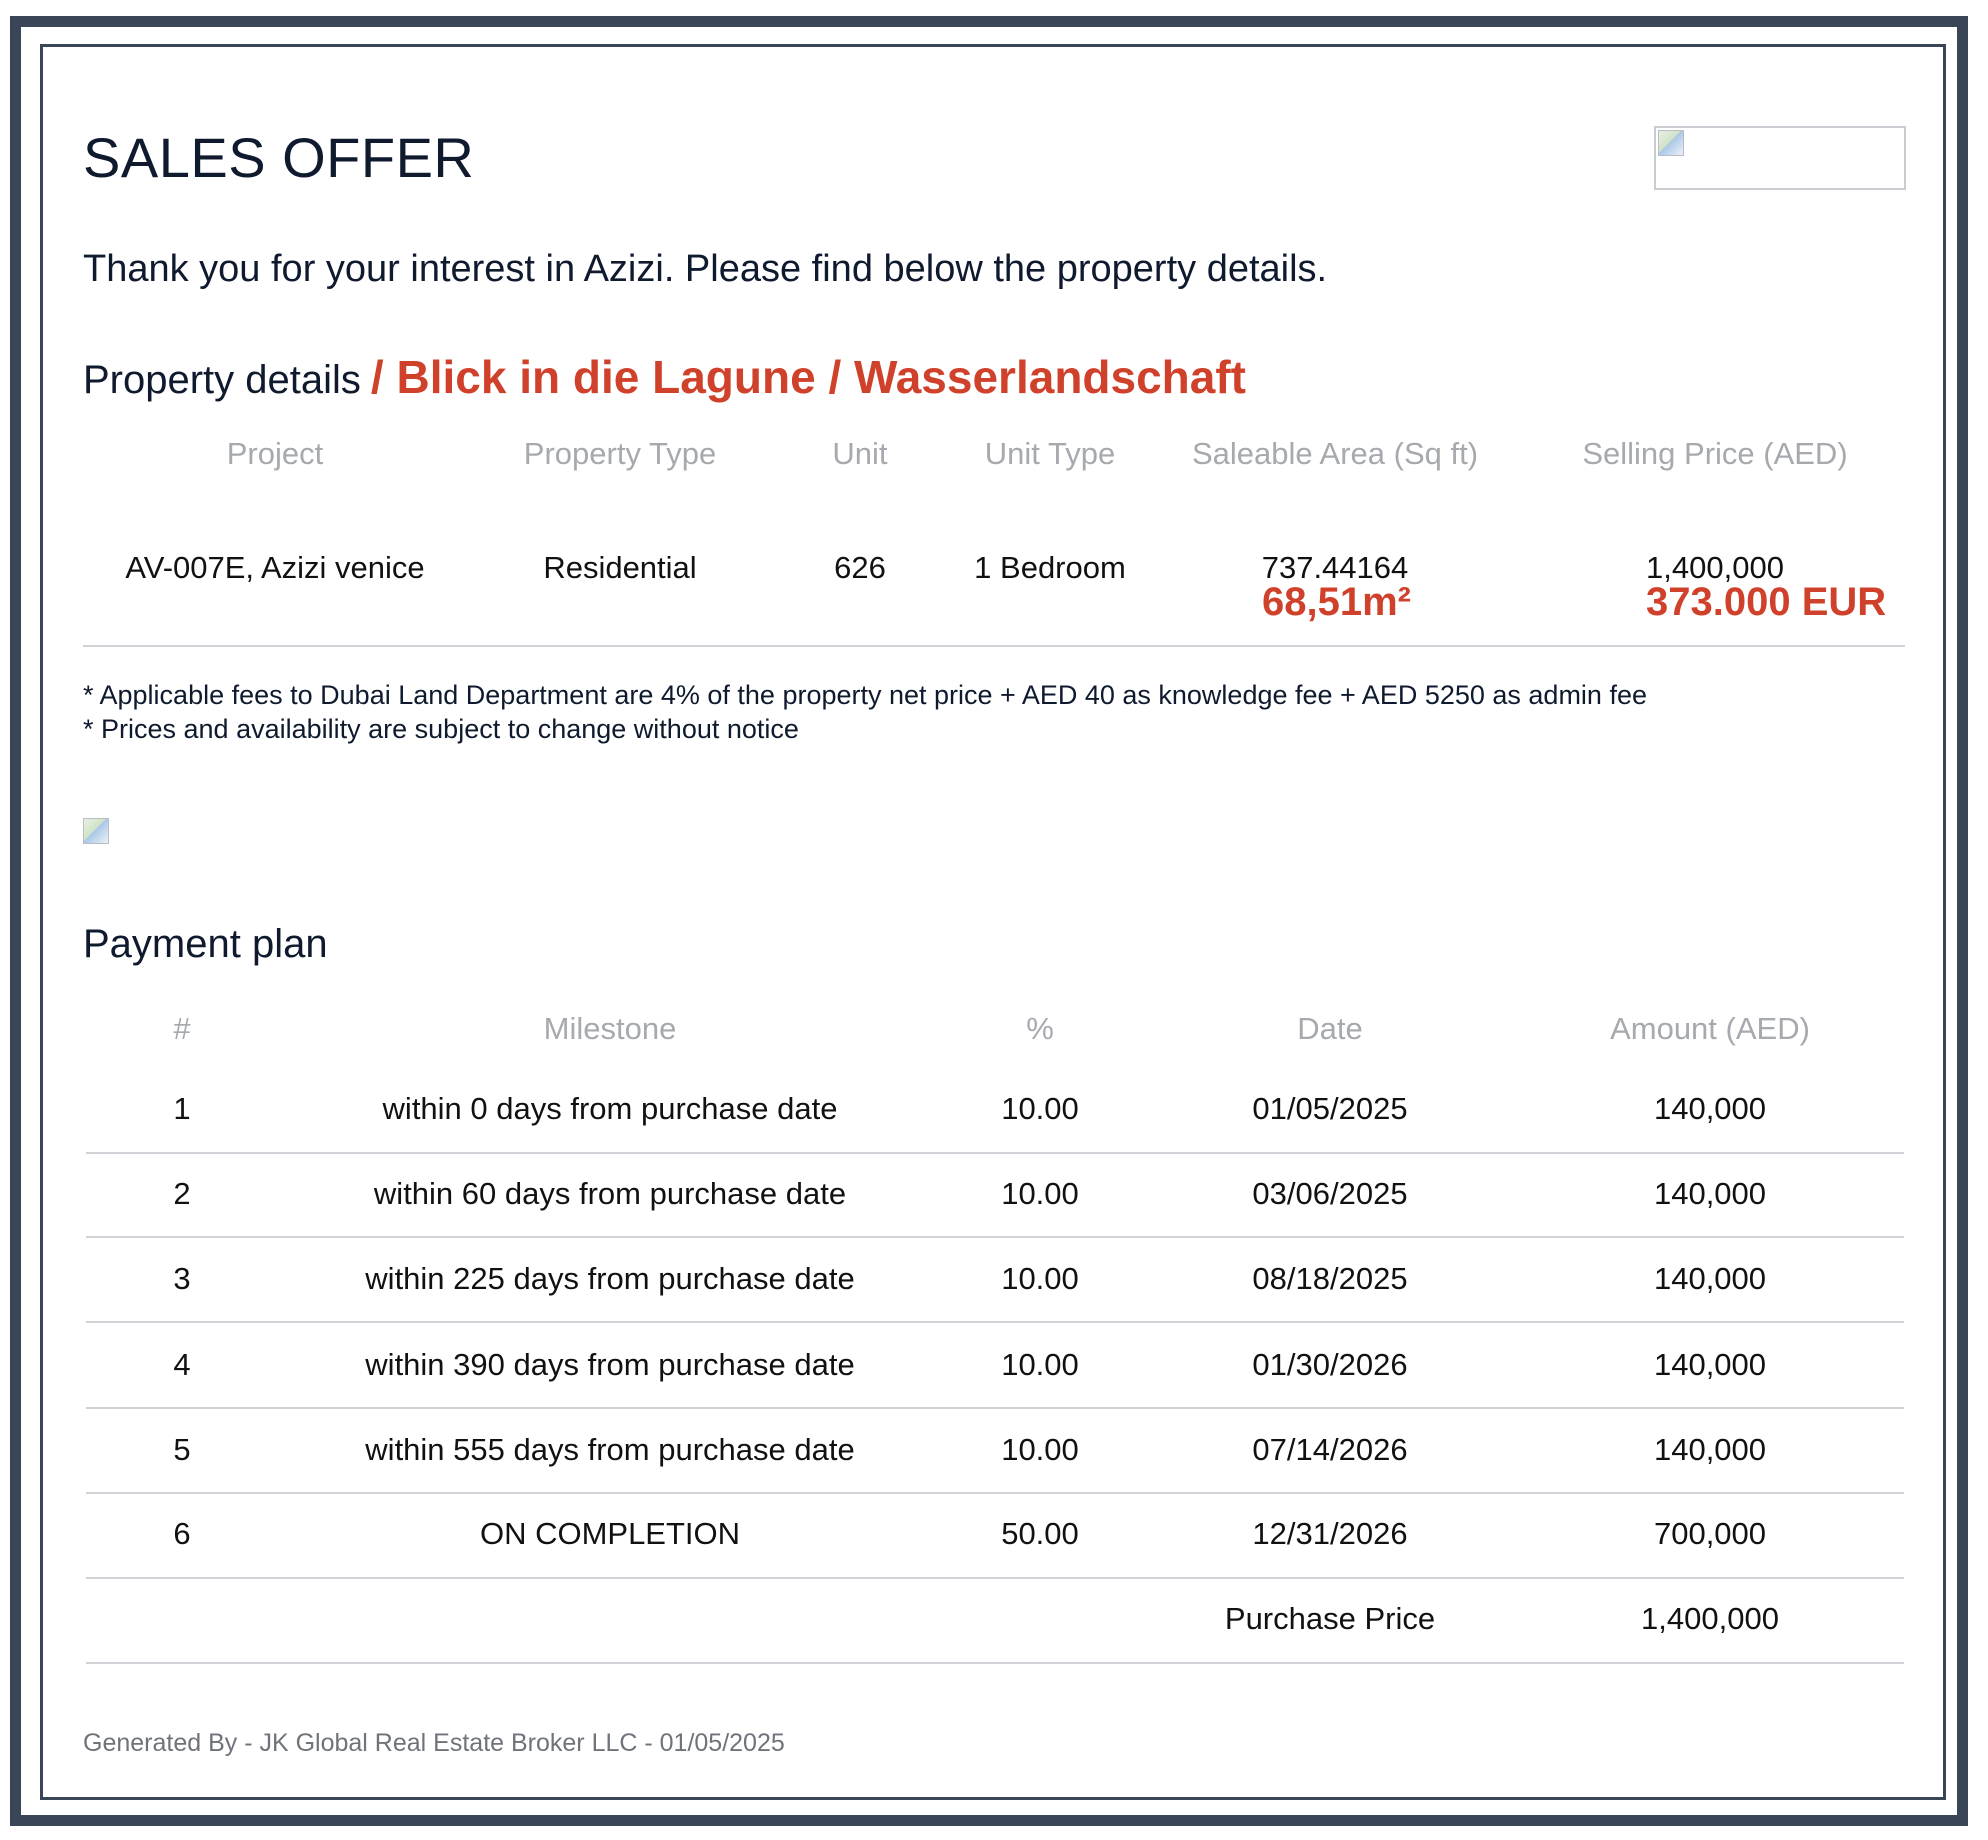 This screenshot has height=1840, width=1988. What do you see at coordinates (860, 567) in the screenshot?
I see `cell-unit: 626` at bounding box center [860, 567].